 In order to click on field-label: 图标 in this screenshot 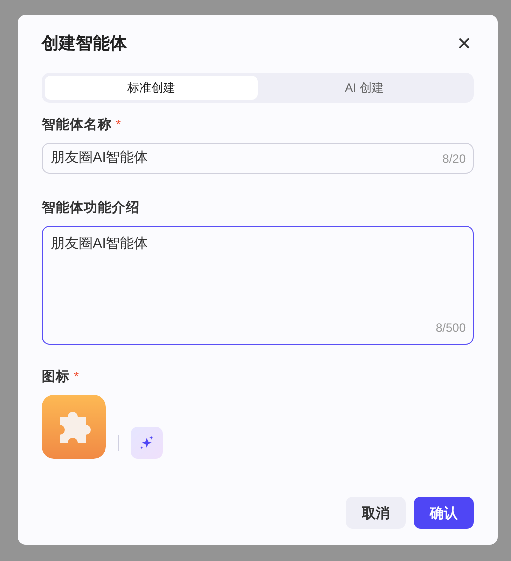, I will do `click(56, 377)`.